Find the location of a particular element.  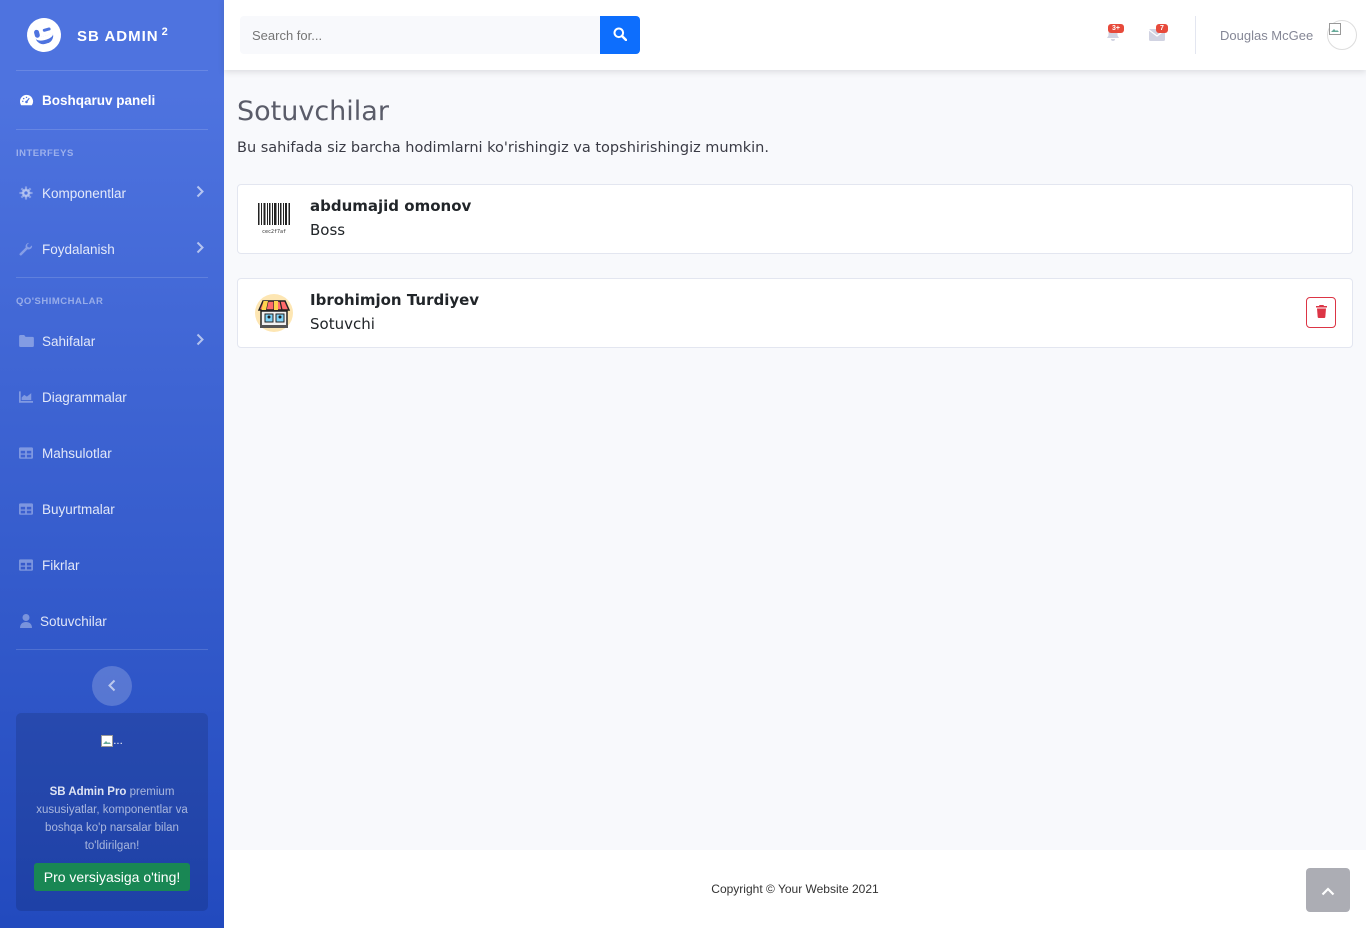

seller-name: Ibrohimjon Turdiyev is located at coordinates (395, 300).